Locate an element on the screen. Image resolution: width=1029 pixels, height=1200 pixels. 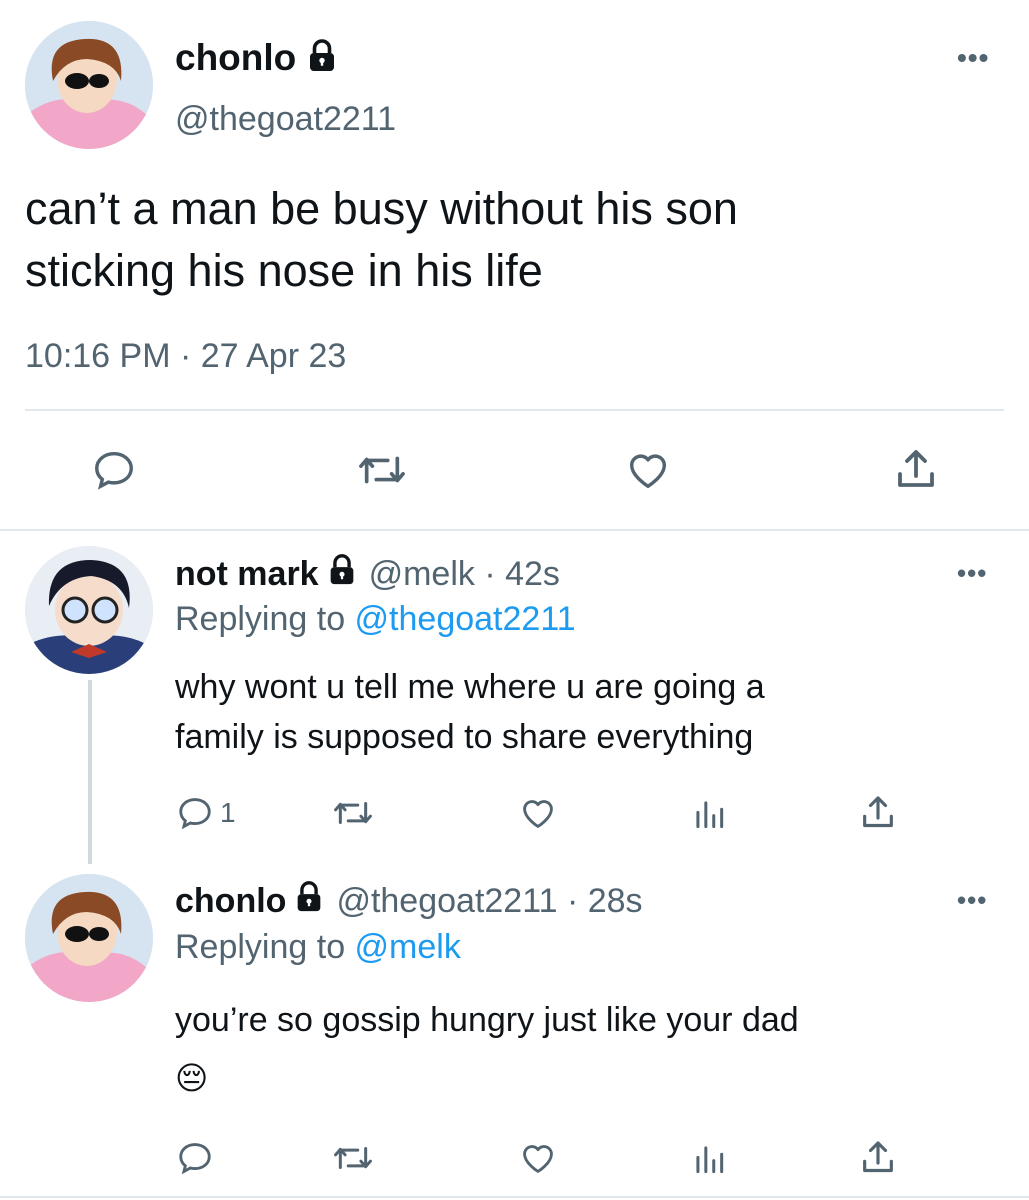
handle-time: @melk · 42s is located at coordinates (464, 574).